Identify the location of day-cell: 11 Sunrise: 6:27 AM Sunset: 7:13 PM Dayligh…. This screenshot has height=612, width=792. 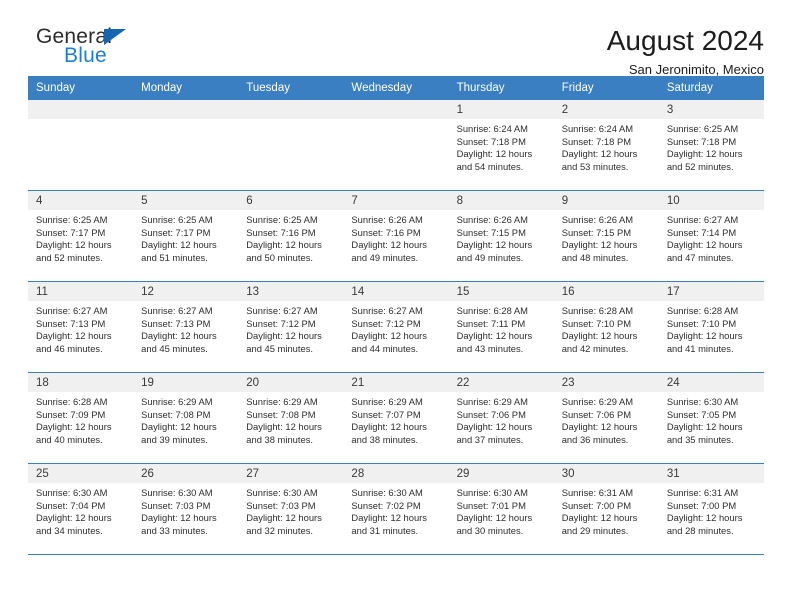
(81, 327).